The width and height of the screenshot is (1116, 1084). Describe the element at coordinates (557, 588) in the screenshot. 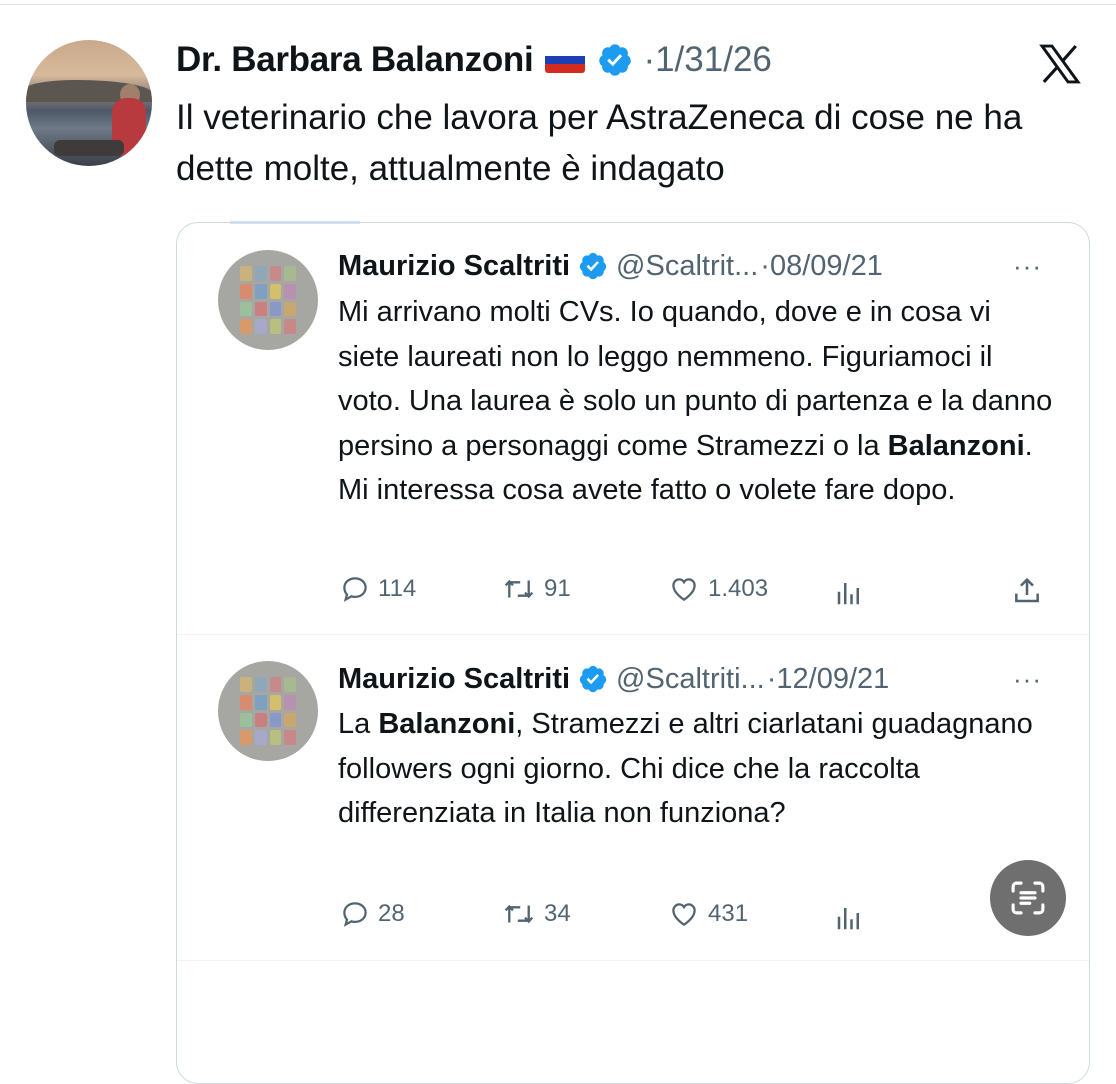

I see `retweet-count: 91` at that location.